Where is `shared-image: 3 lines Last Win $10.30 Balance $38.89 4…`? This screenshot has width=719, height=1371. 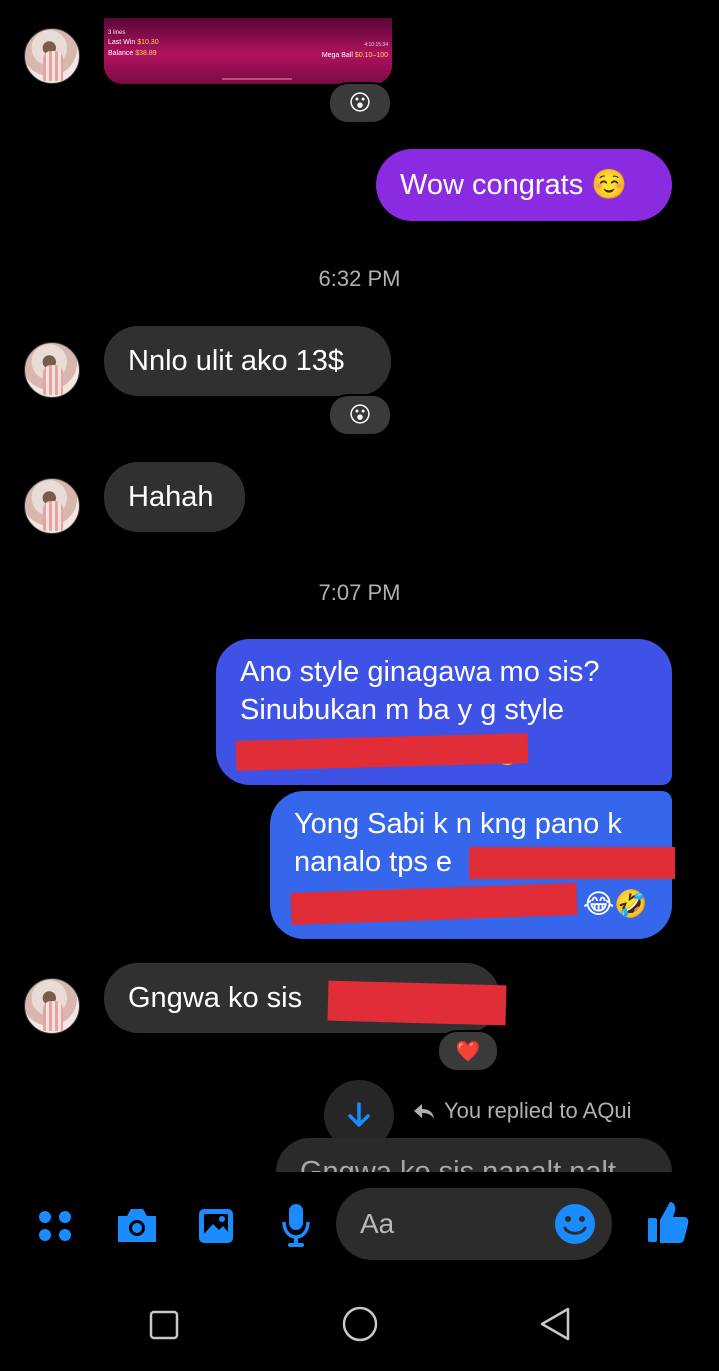
shared-image: 3 lines Last Win $10.30 Balance $38.89 4… is located at coordinates (248, 51).